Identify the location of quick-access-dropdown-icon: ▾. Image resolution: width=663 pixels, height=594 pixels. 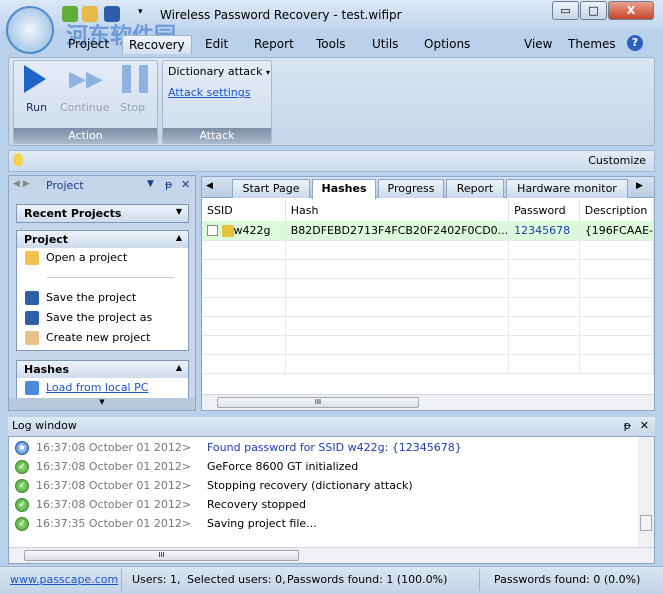
(140, 12).